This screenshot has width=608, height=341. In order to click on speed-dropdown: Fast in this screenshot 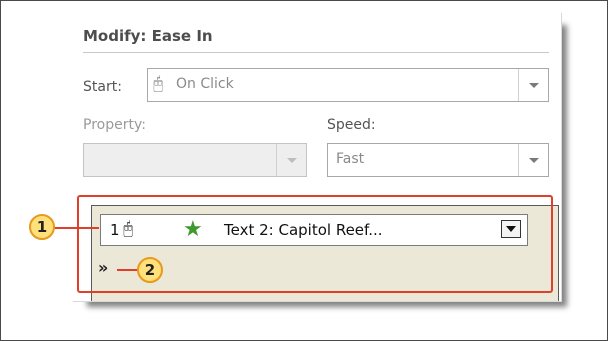, I will do `click(438, 160)`.